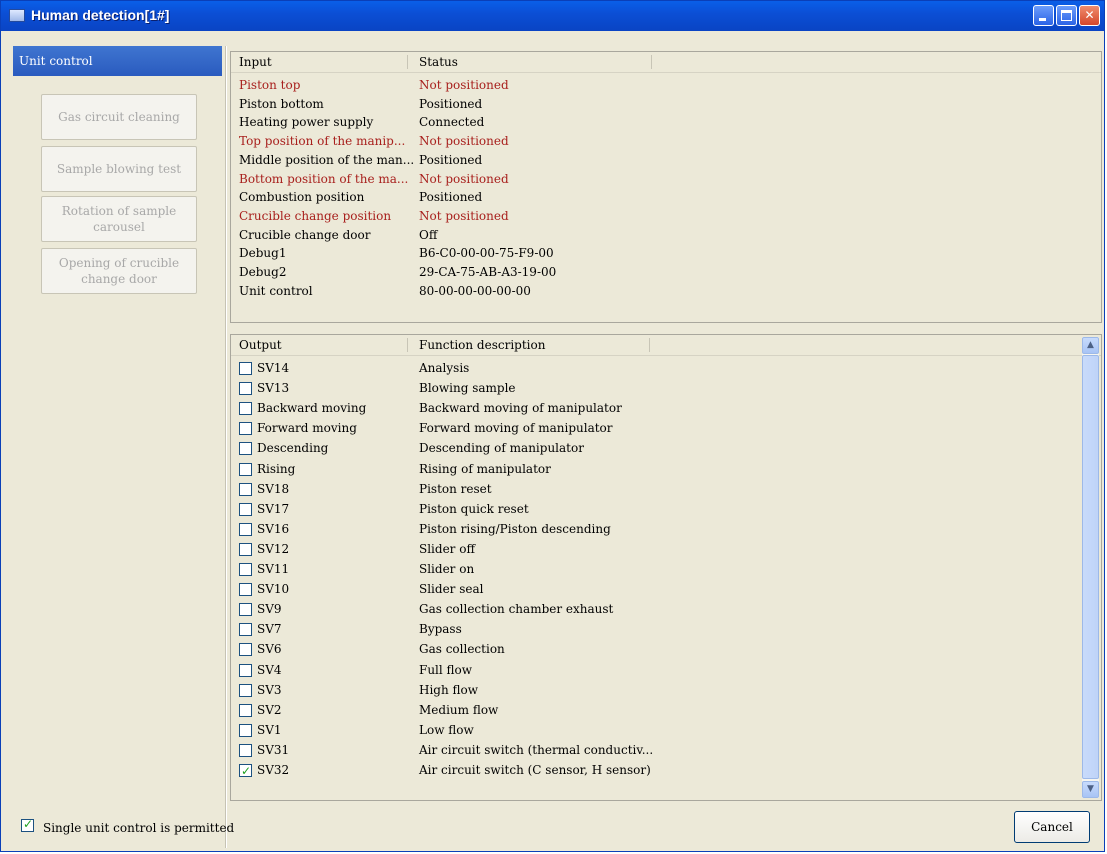  Describe the element at coordinates (485, 468) in the screenshot. I see `function-description: Rising of manipulator` at that location.